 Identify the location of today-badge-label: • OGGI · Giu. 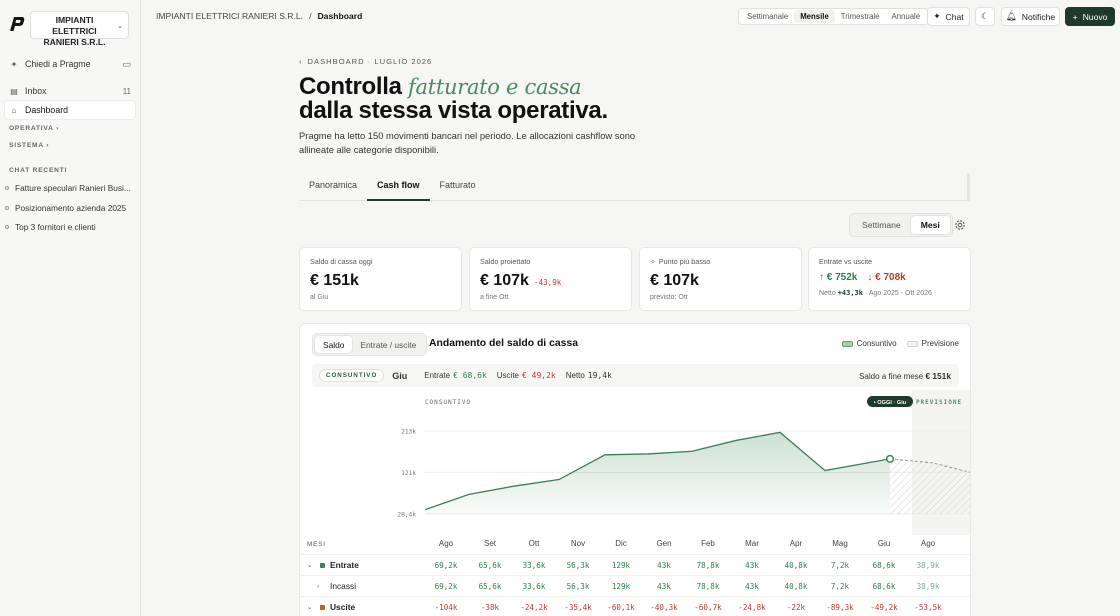
(890, 403).